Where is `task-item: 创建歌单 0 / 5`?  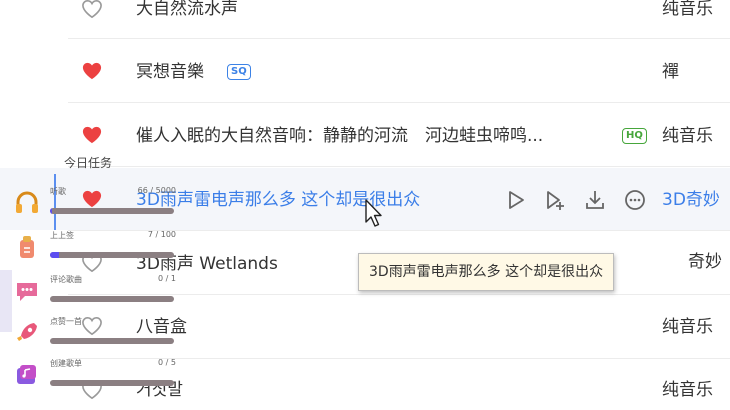 task-item: 创建歌单 0 / 5 is located at coordinates (100, 378).